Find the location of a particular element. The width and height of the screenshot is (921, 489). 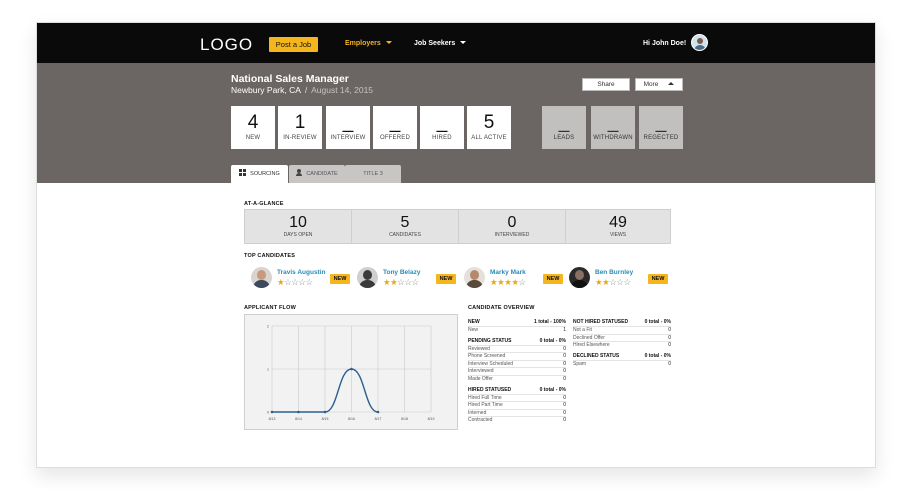

job-date: August 14, 2015 is located at coordinates (342, 90).